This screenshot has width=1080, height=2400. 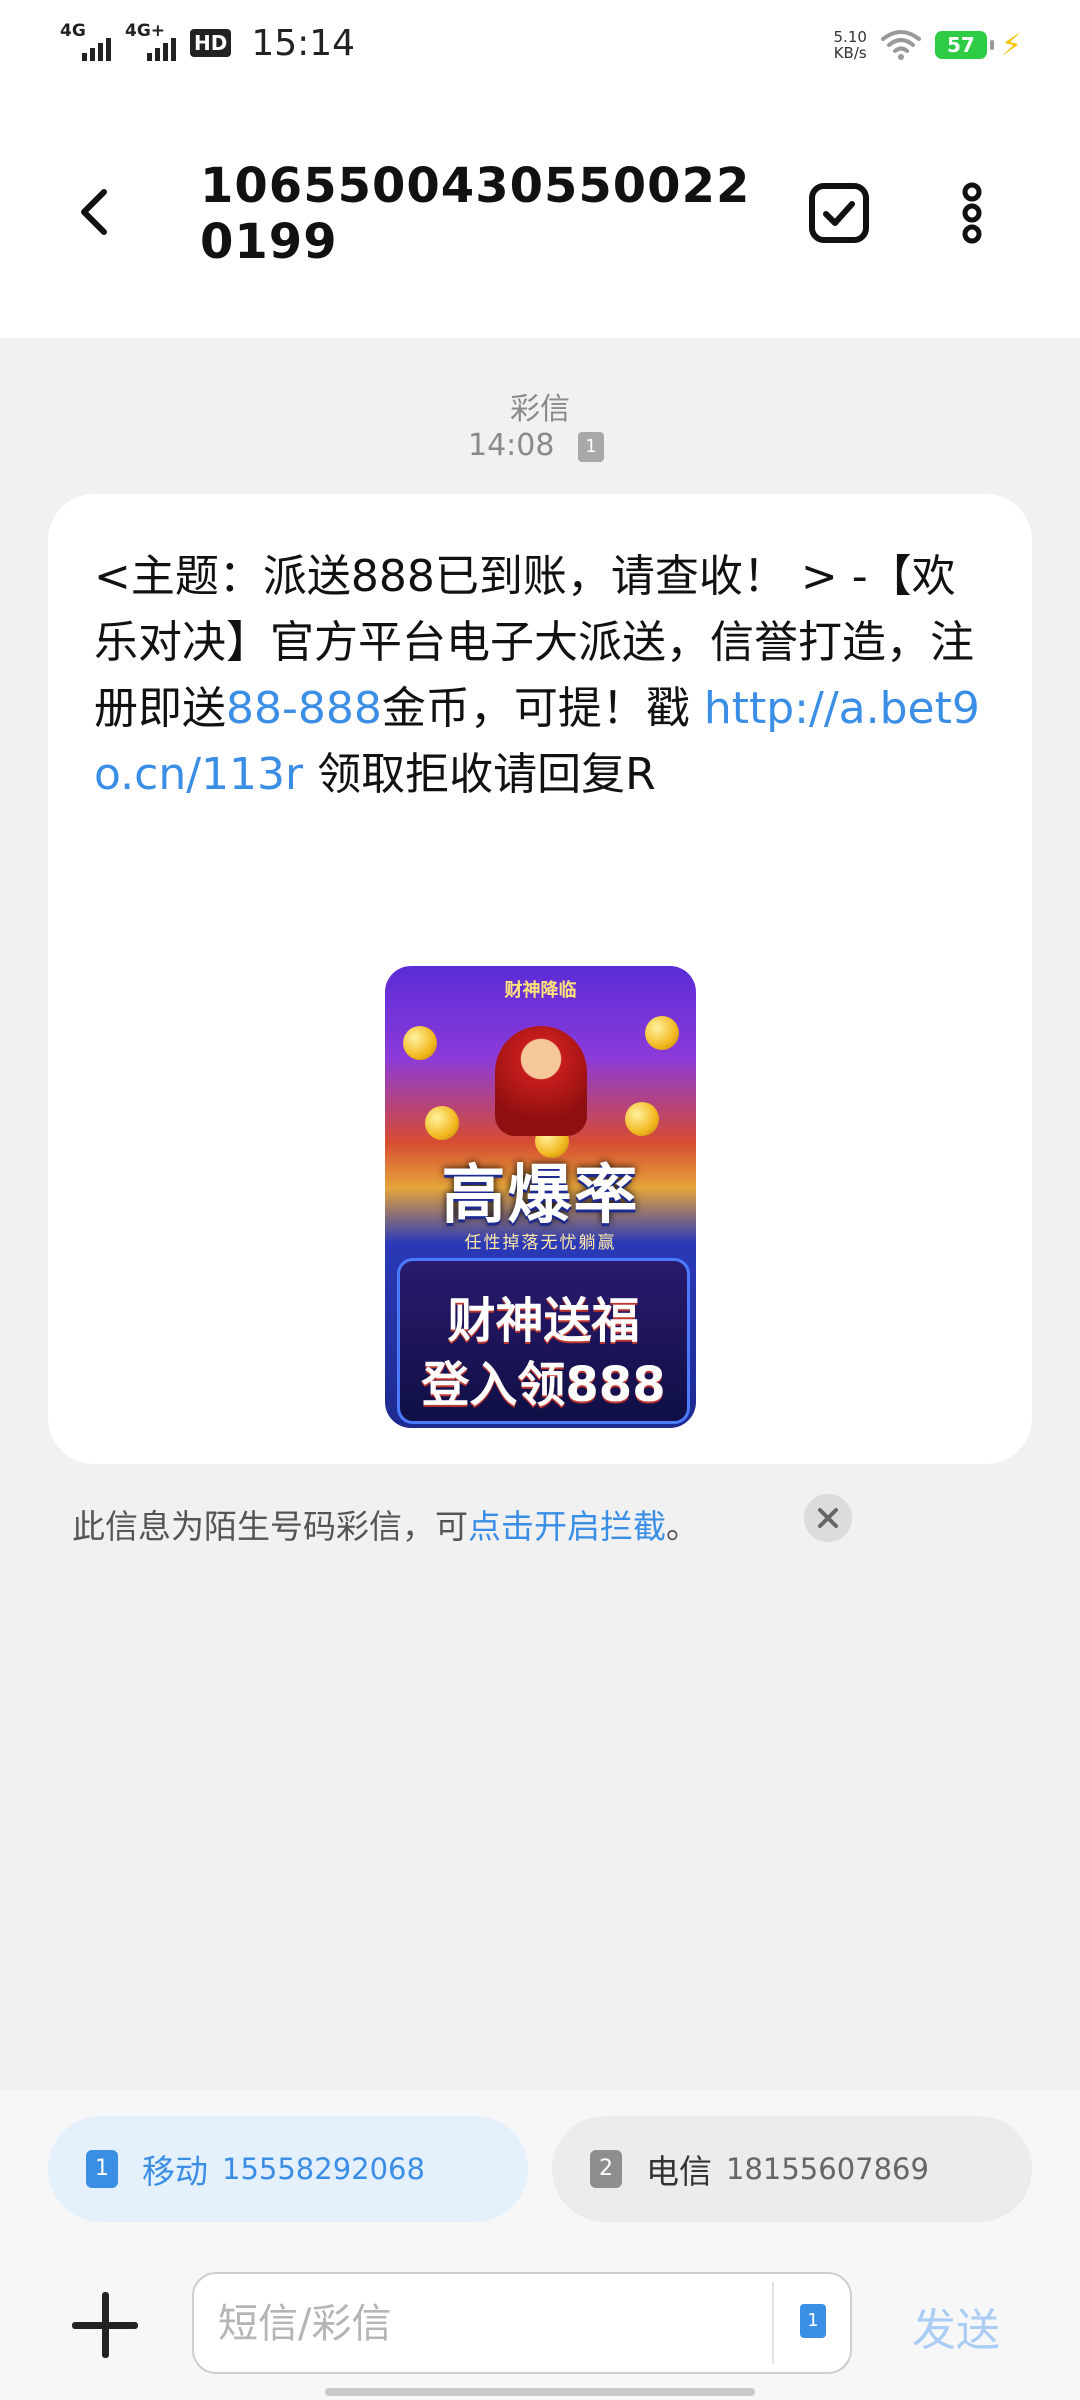 I want to click on back-arrow-icon, so click(x=96, y=212).